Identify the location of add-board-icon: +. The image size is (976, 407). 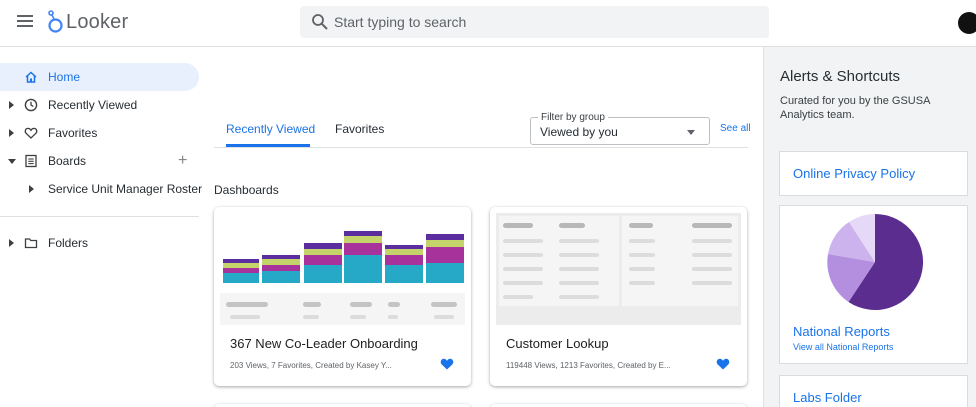
(182, 161).